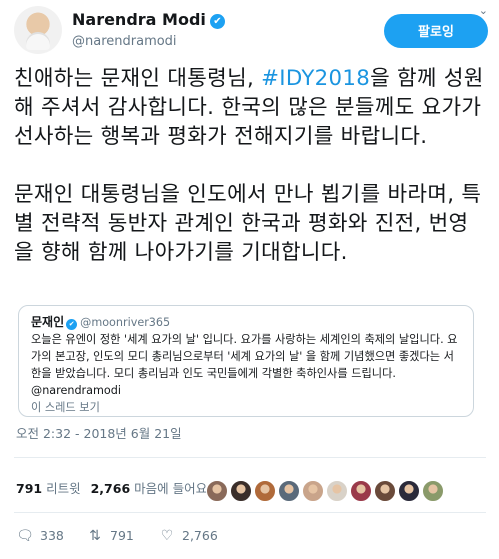 Image resolution: width=499 pixels, height=559 pixels. Describe the element at coordinates (200, 535) in the screenshot. I see `like-count: 2,766` at that location.